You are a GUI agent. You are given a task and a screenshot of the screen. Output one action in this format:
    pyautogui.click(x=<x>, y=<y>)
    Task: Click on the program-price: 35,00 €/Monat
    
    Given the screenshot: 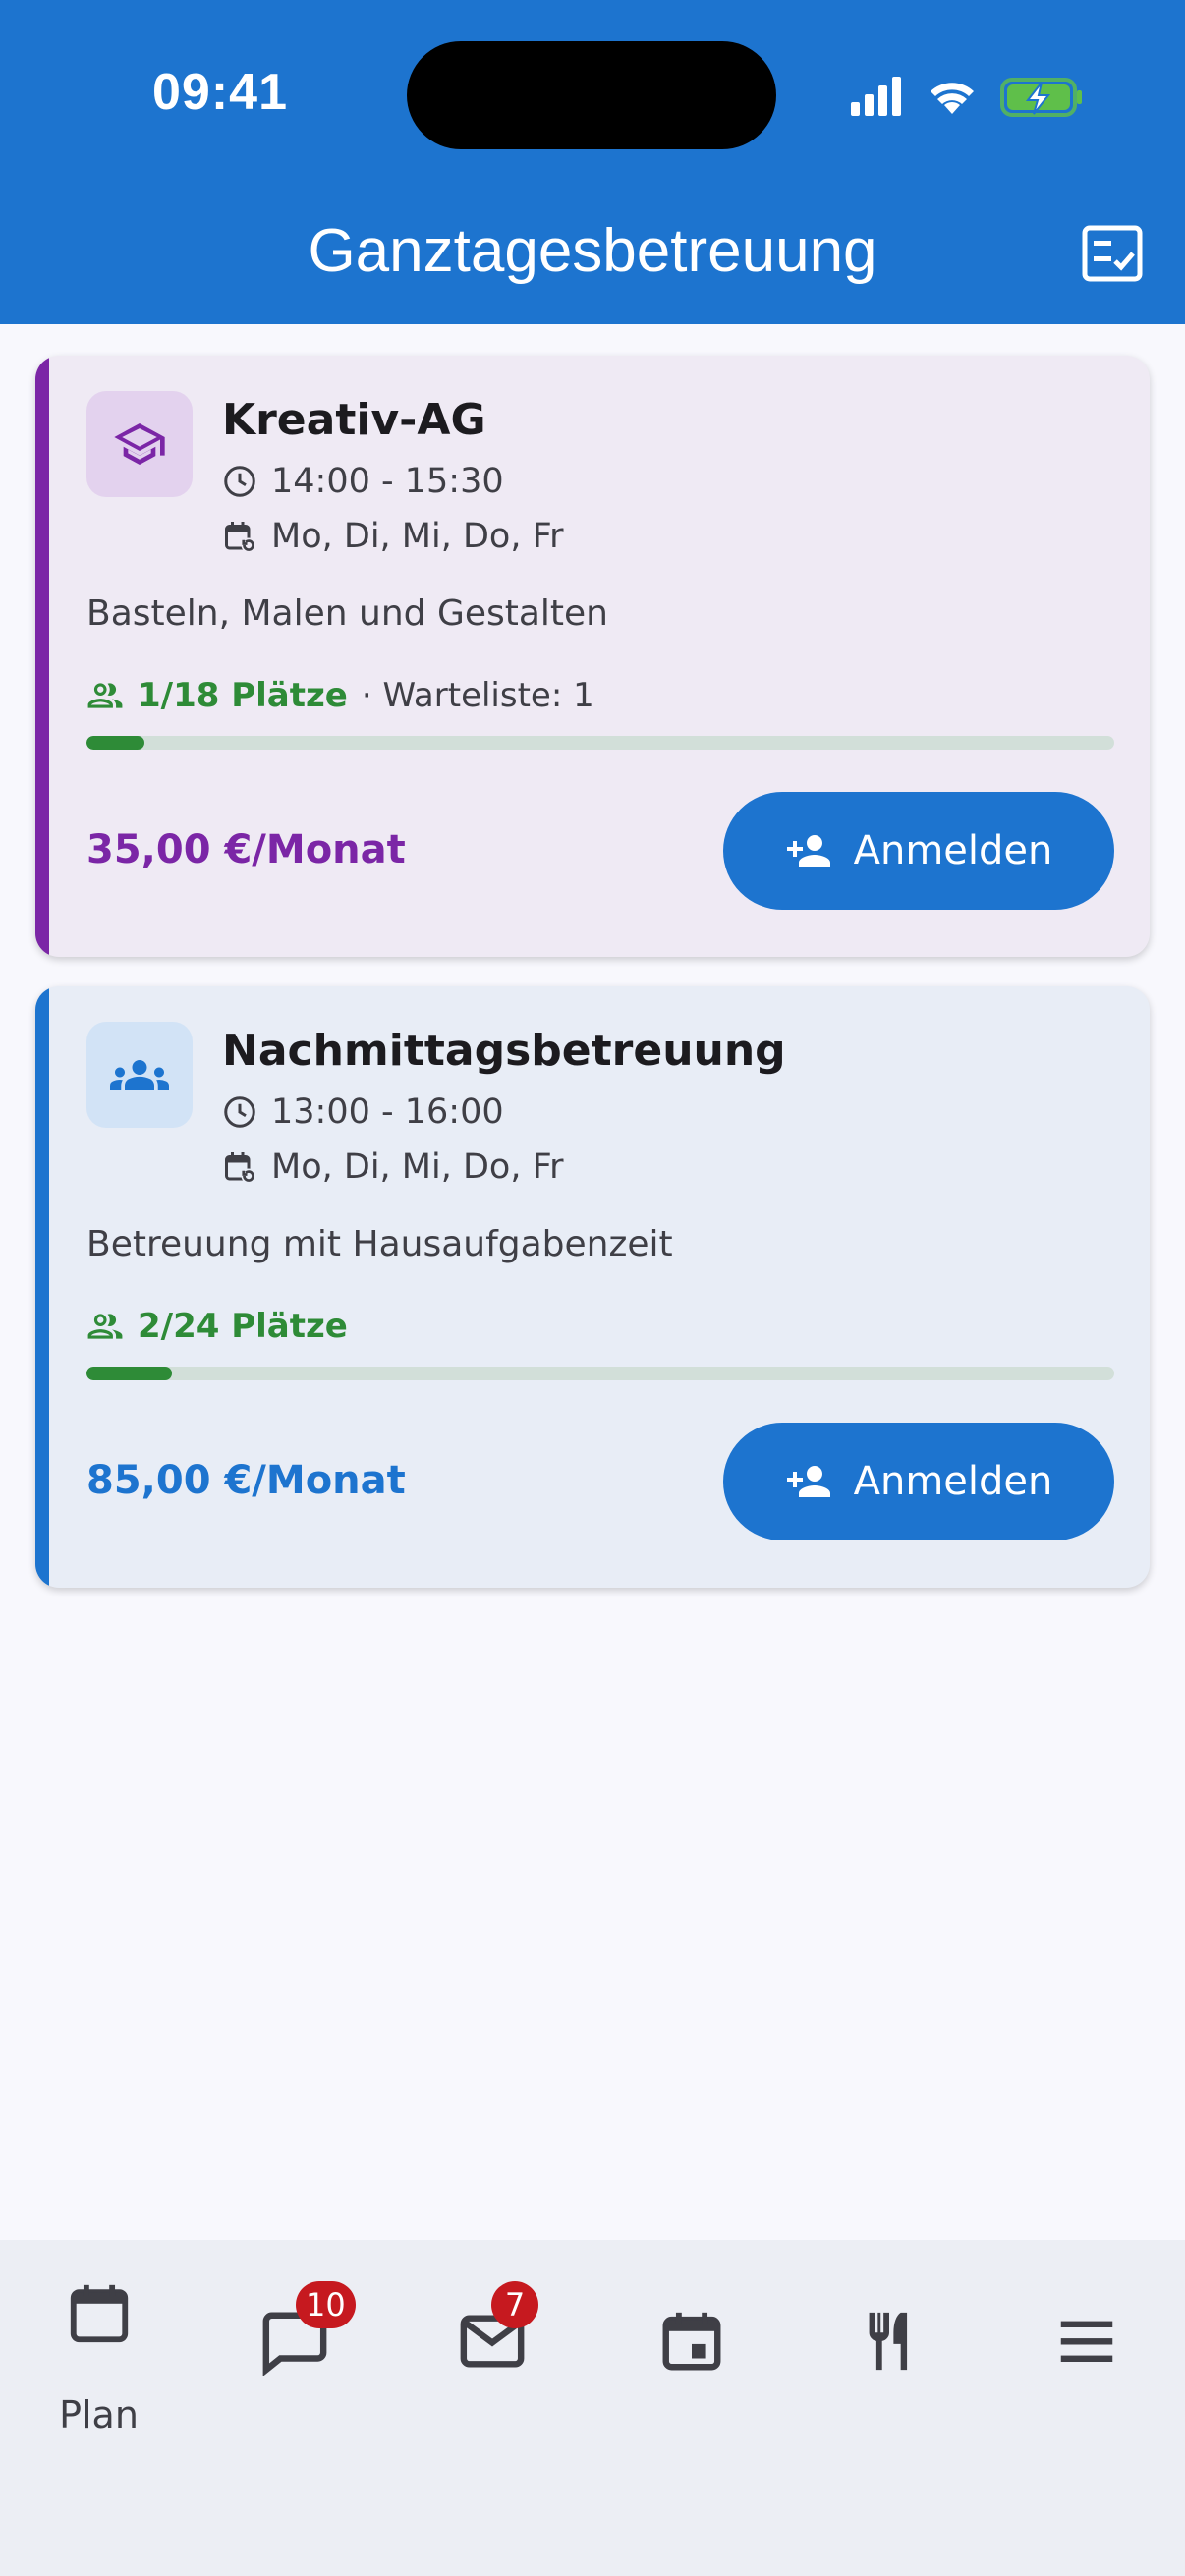 What is the action you would take?
    pyautogui.click(x=246, y=849)
    